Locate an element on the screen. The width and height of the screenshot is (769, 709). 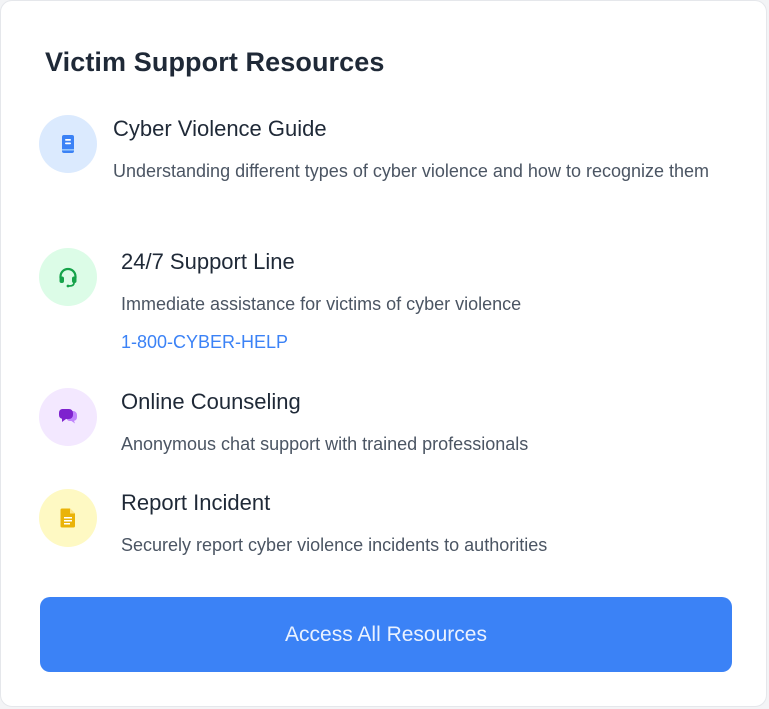
document-icon is located at coordinates (68, 518).